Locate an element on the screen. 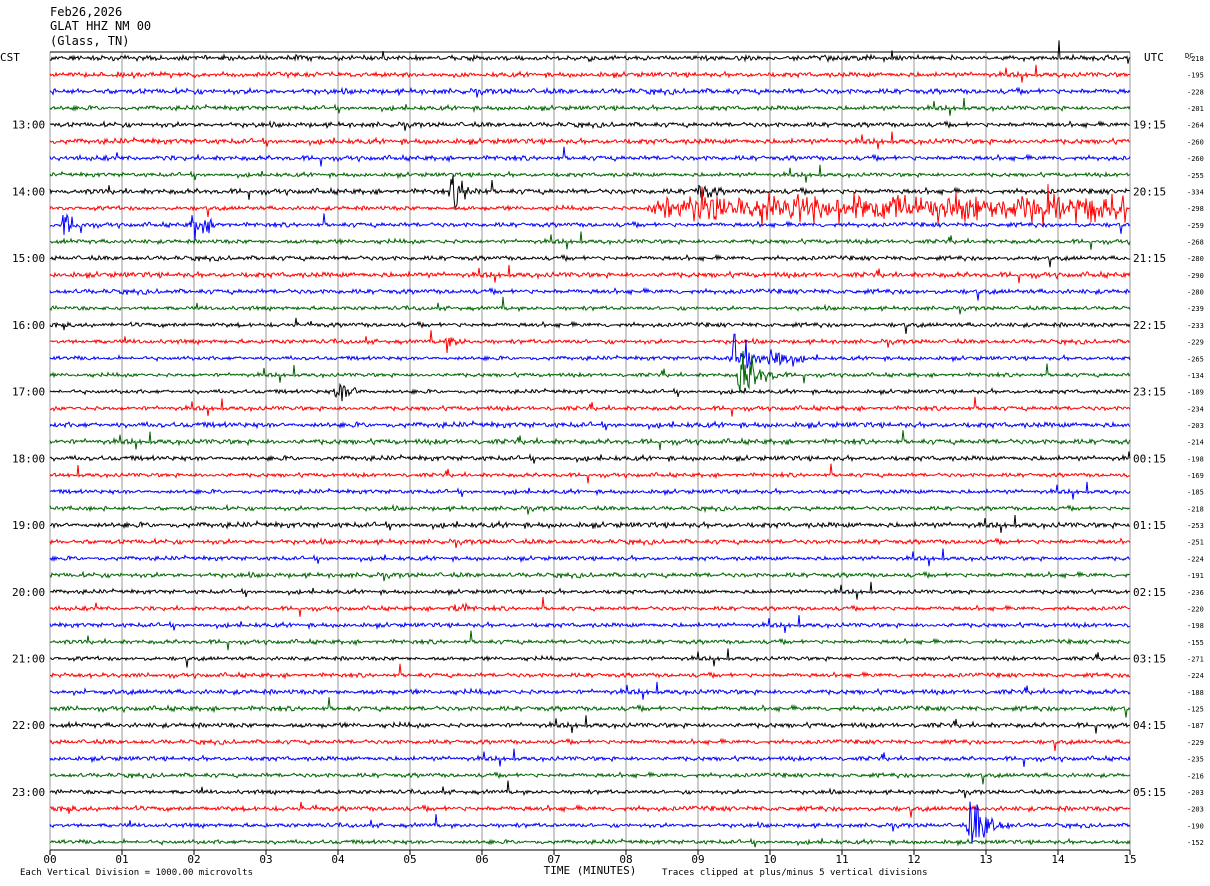  dc-offset-label: -155 is located at coordinates (1195, 643).